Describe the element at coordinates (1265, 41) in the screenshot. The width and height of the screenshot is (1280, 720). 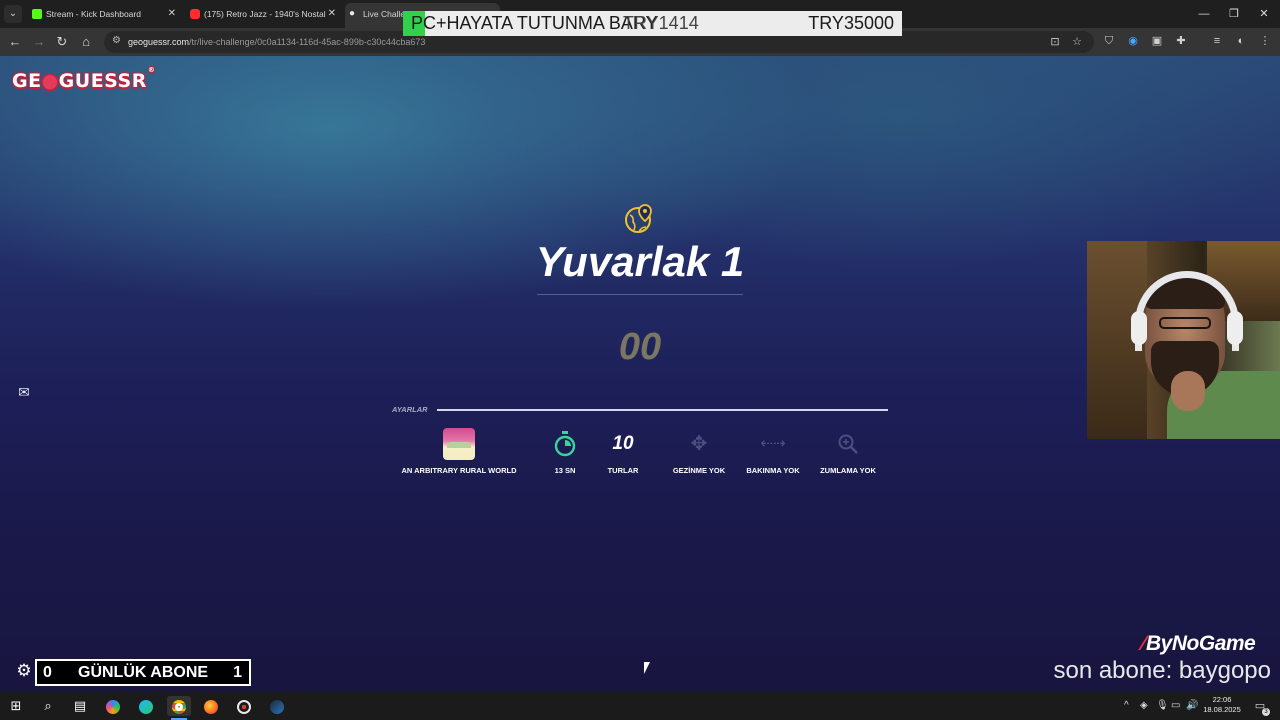
I see `more-menu-icon: ⋮` at that location.